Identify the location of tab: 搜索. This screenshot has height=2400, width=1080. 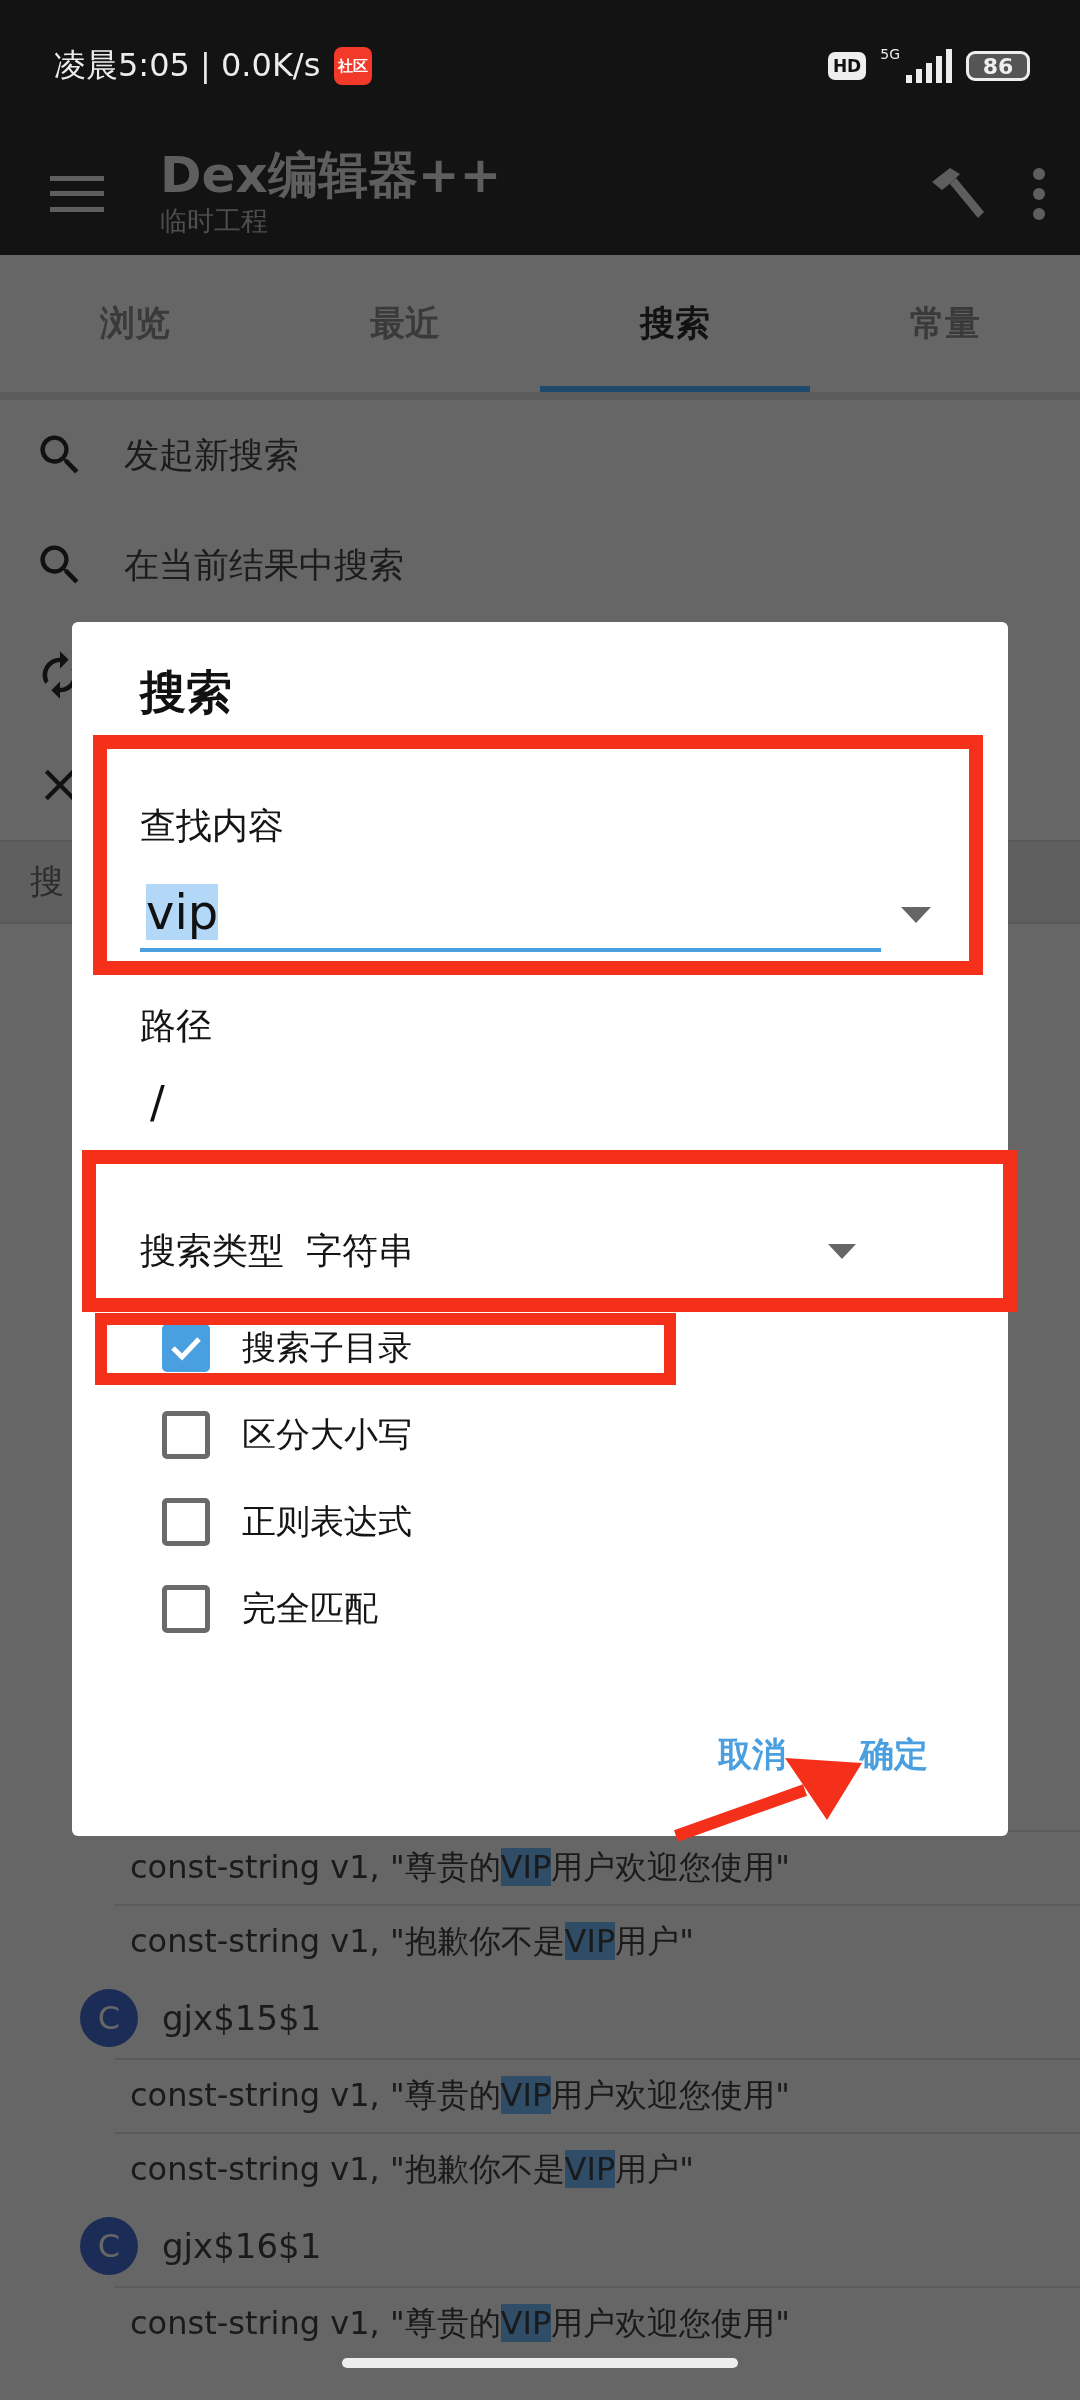
(675, 323).